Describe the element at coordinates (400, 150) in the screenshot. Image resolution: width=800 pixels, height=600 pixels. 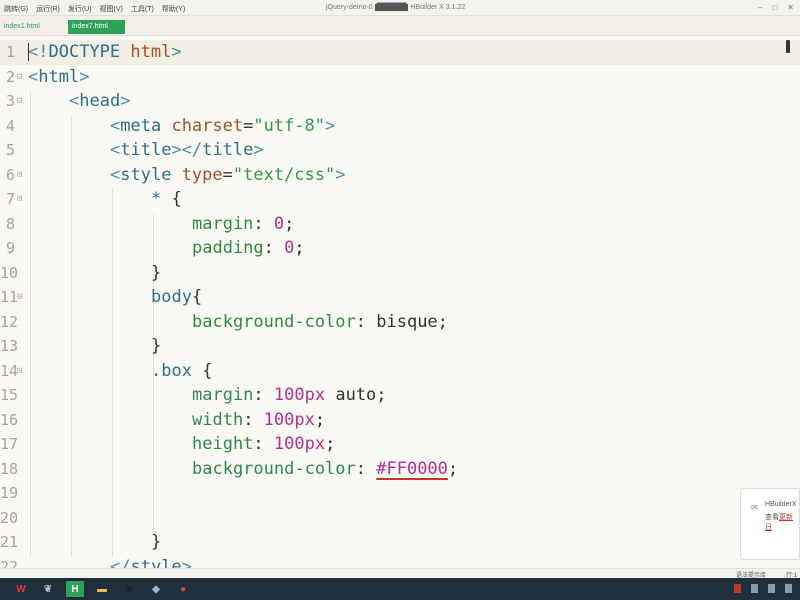
I see `code-line: 5 <title></title>` at that location.